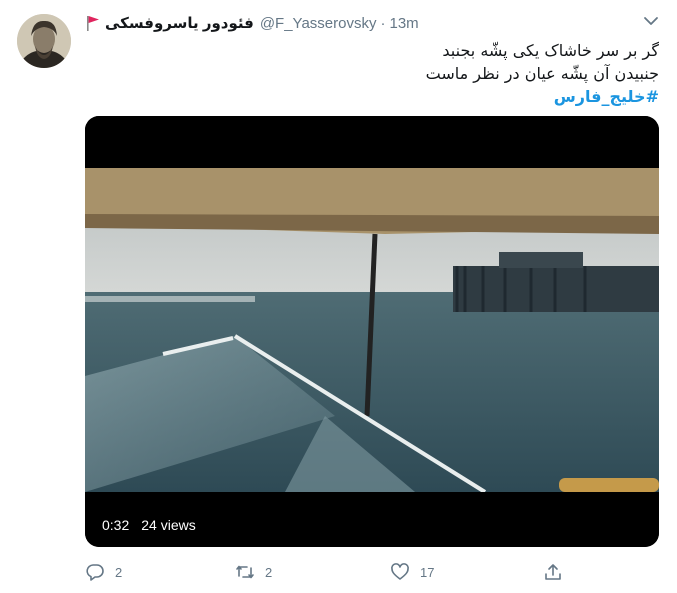 This screenshot has height=593, width=677. Describe the element at coordinates (372, 572) in the screenshot. I see `tweet-actions: 2 2 17` at that location.